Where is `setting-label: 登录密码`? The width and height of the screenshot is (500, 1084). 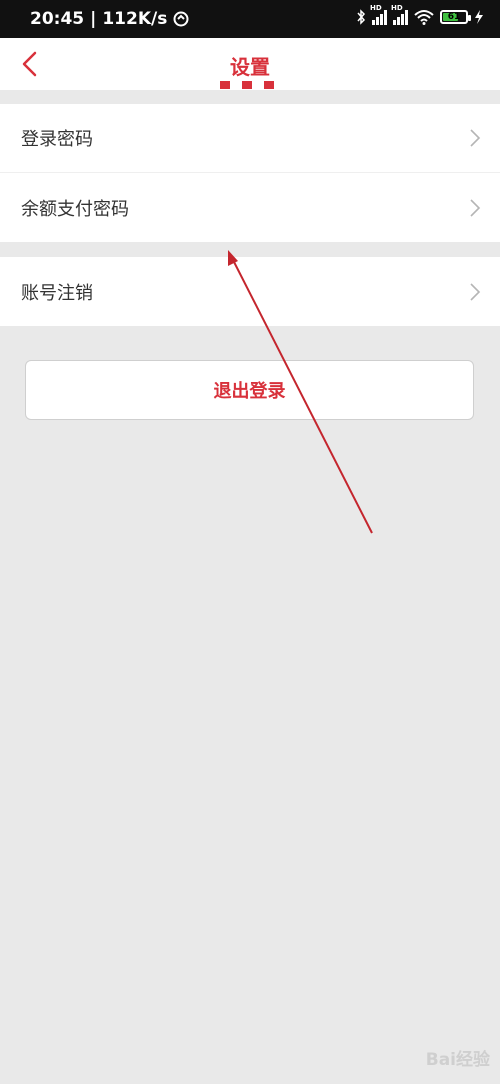
setting-label: 登录密码 is located at coordinates (57, 139).